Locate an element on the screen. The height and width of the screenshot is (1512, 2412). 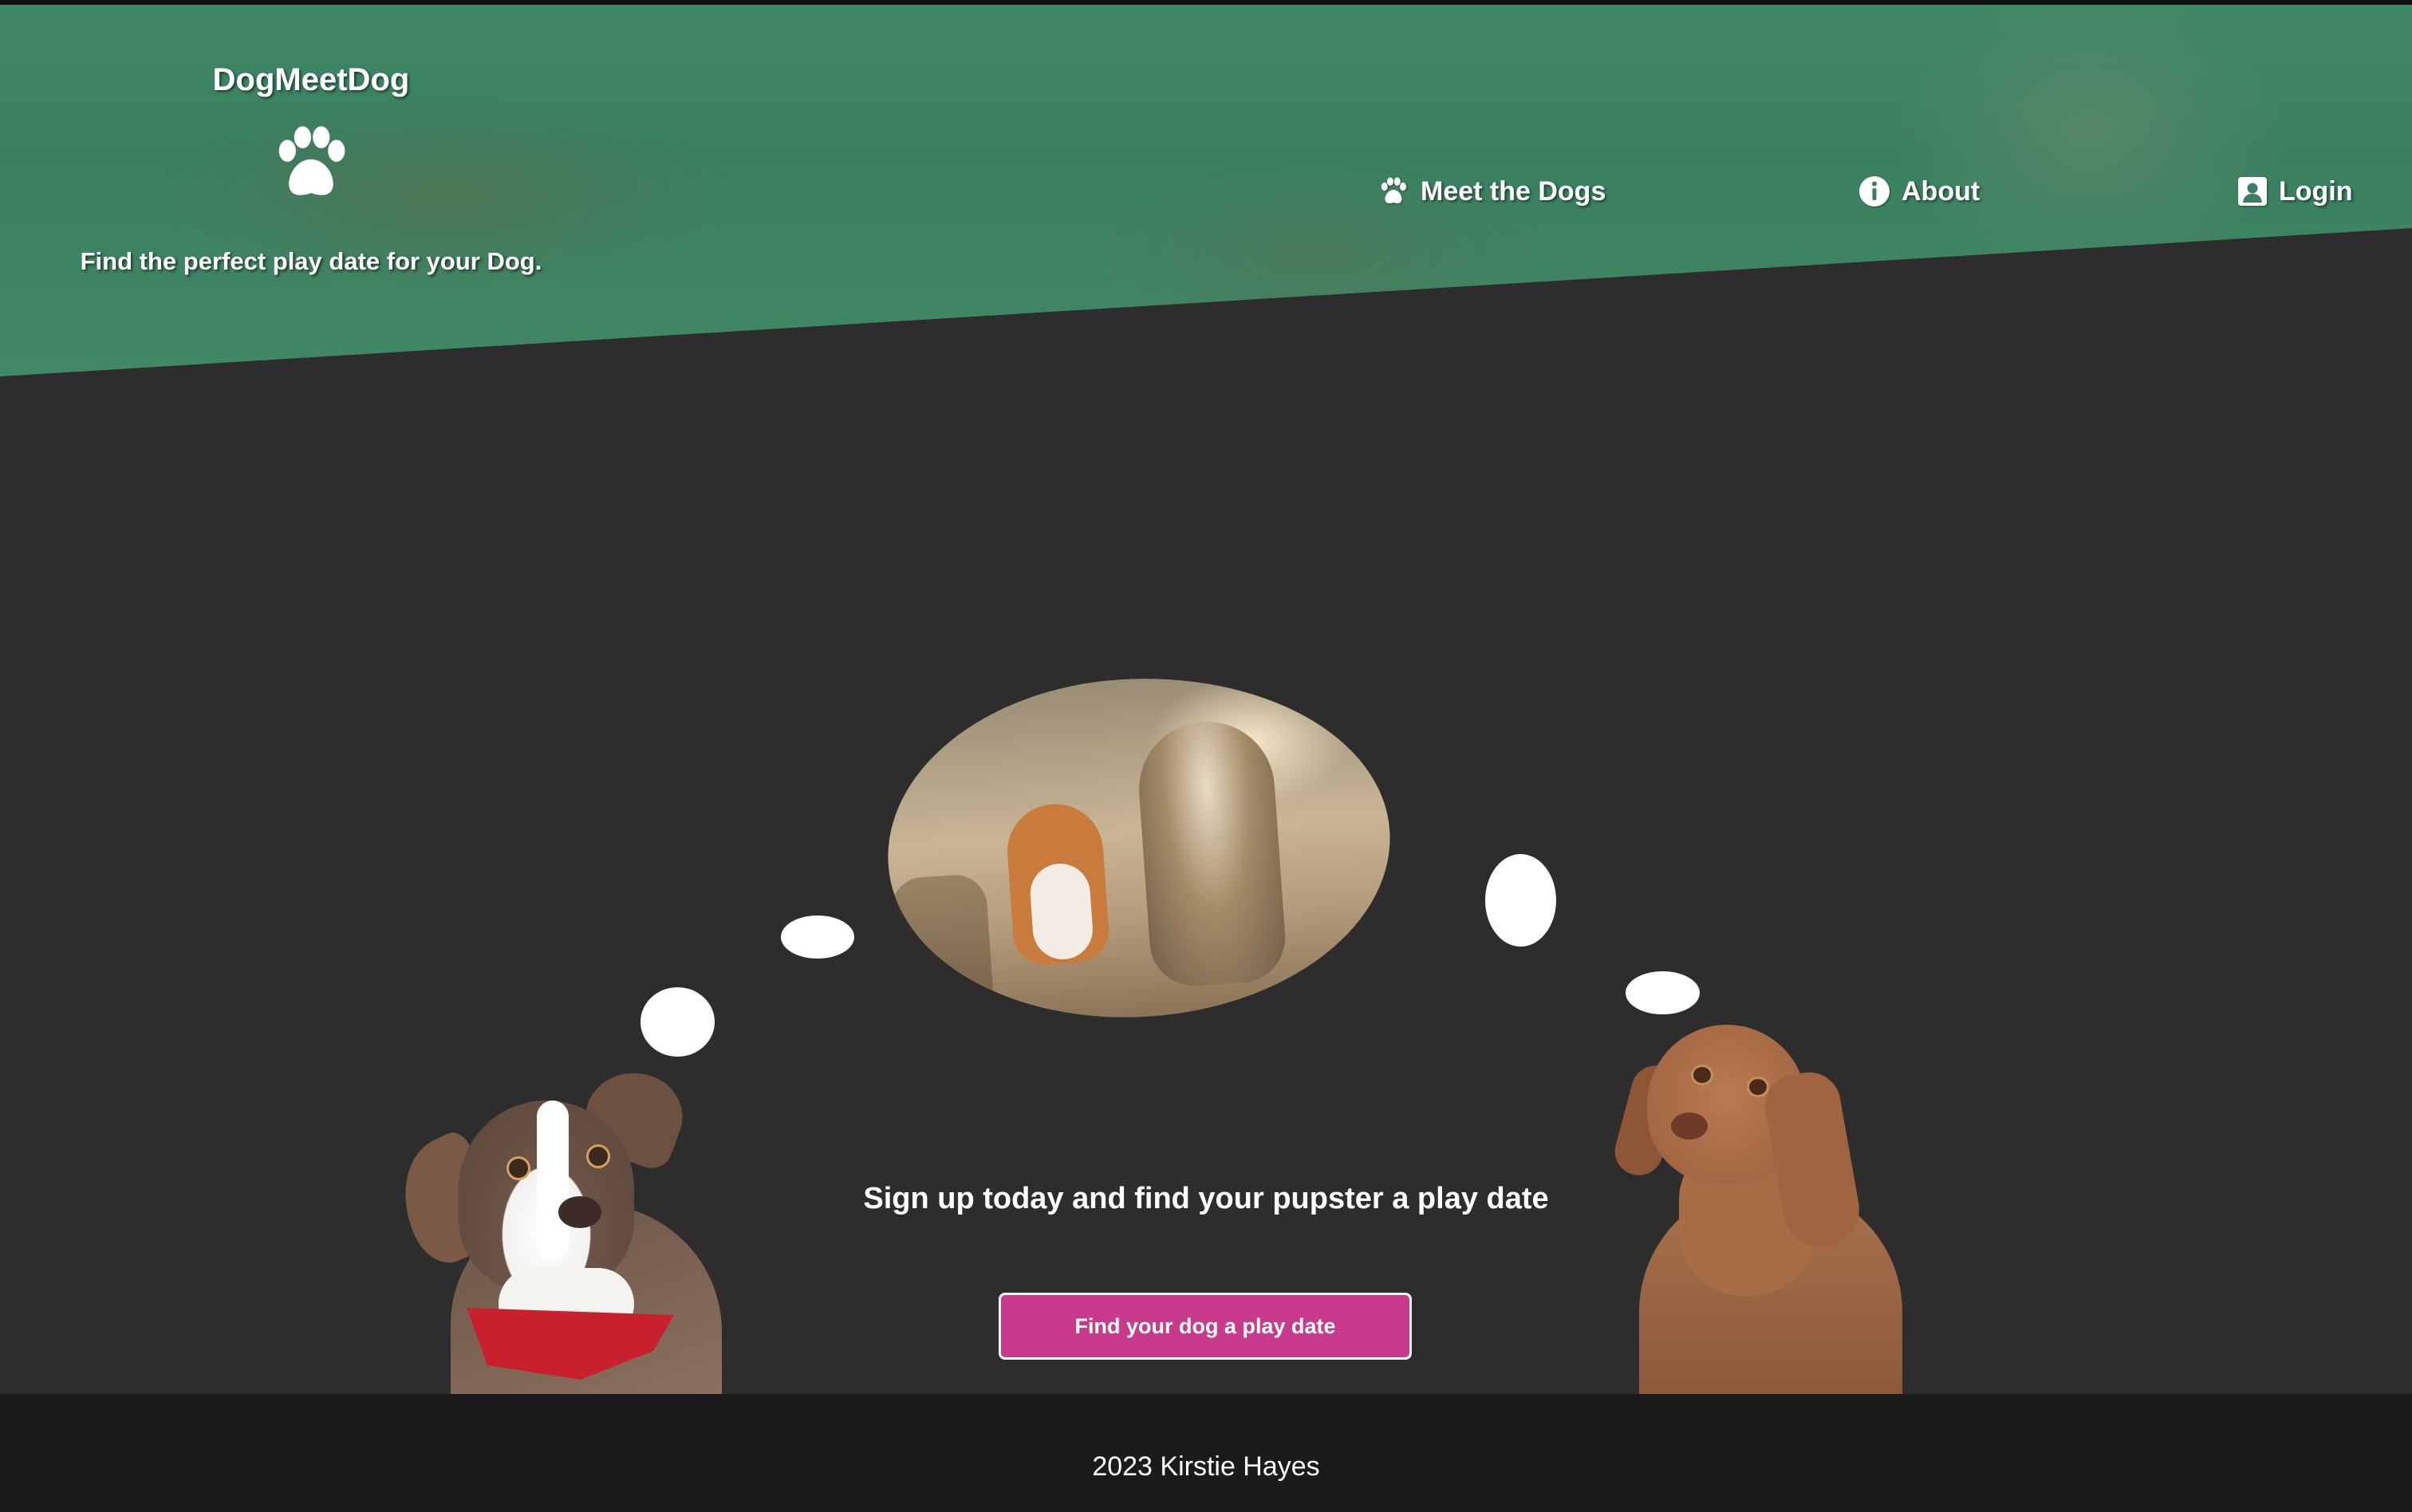
dog-left-illustration is located at coordinates (572, 1235).